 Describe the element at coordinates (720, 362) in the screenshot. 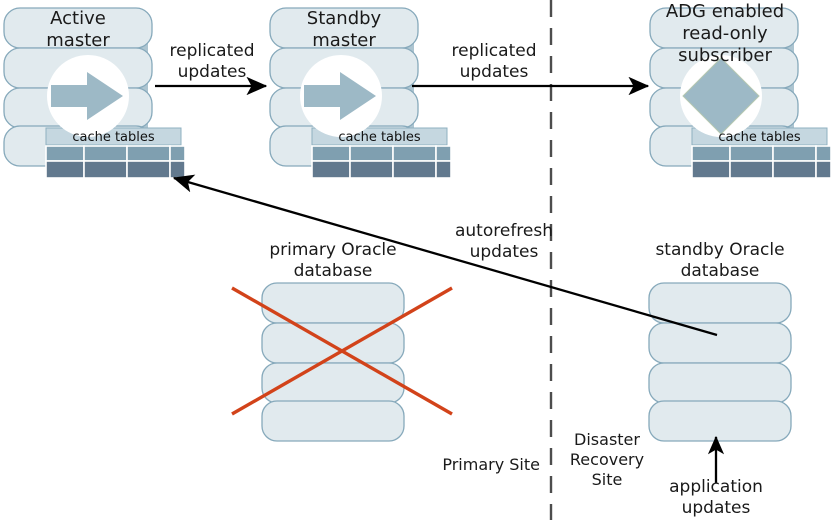

I see `node-standby-oracle` at that location.